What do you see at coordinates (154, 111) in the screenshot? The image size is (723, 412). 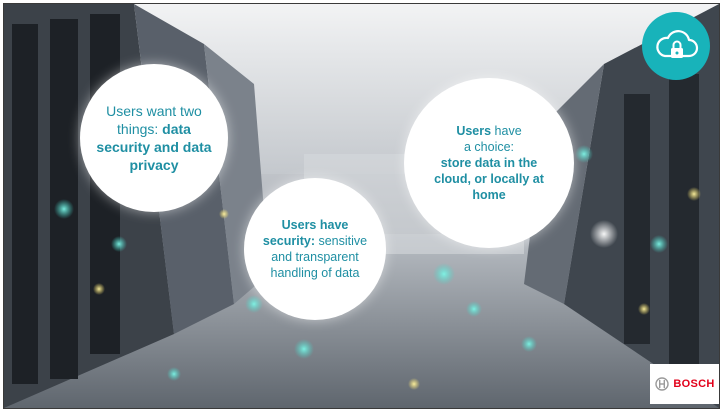 I see `left-line1: Users want two` at bounding box center [154, 111].